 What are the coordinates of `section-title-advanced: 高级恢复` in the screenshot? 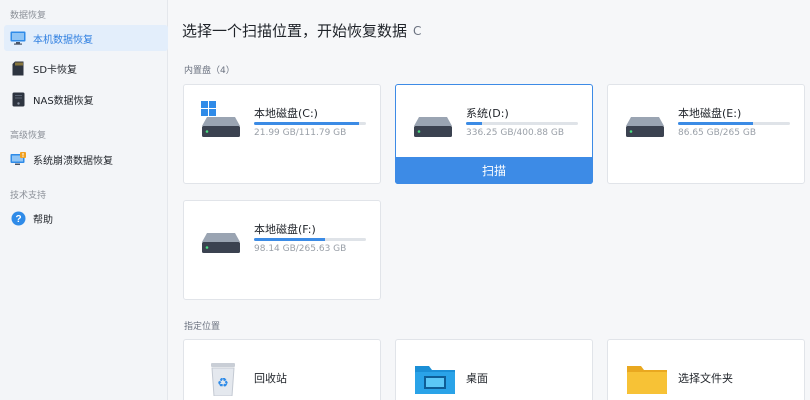 It's located at (28, 136).